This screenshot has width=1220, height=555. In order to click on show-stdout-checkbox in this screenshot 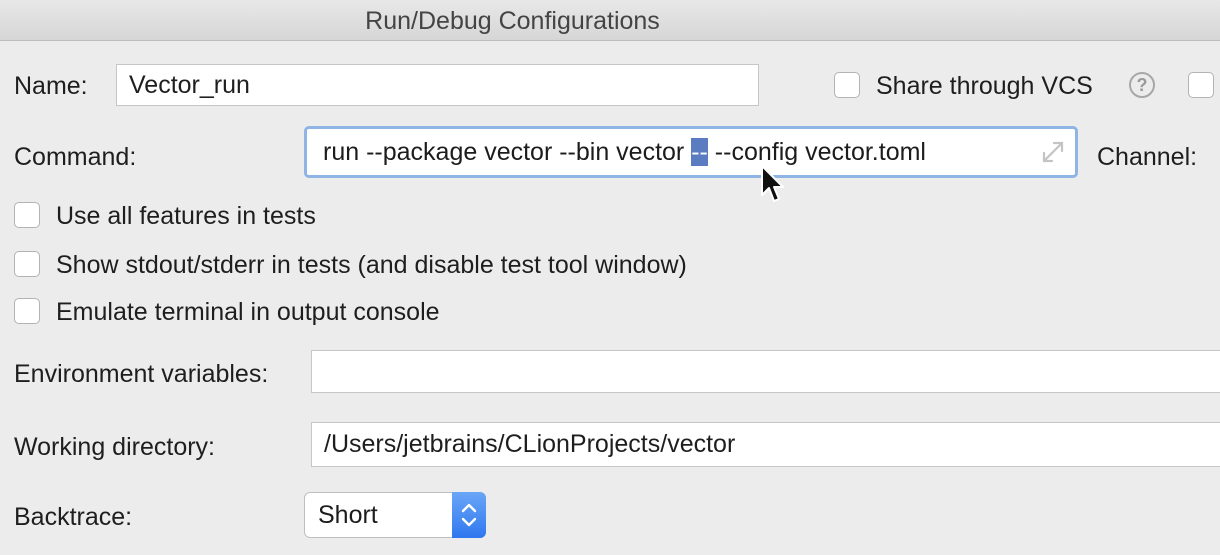, I will do `click(27, 264)`.